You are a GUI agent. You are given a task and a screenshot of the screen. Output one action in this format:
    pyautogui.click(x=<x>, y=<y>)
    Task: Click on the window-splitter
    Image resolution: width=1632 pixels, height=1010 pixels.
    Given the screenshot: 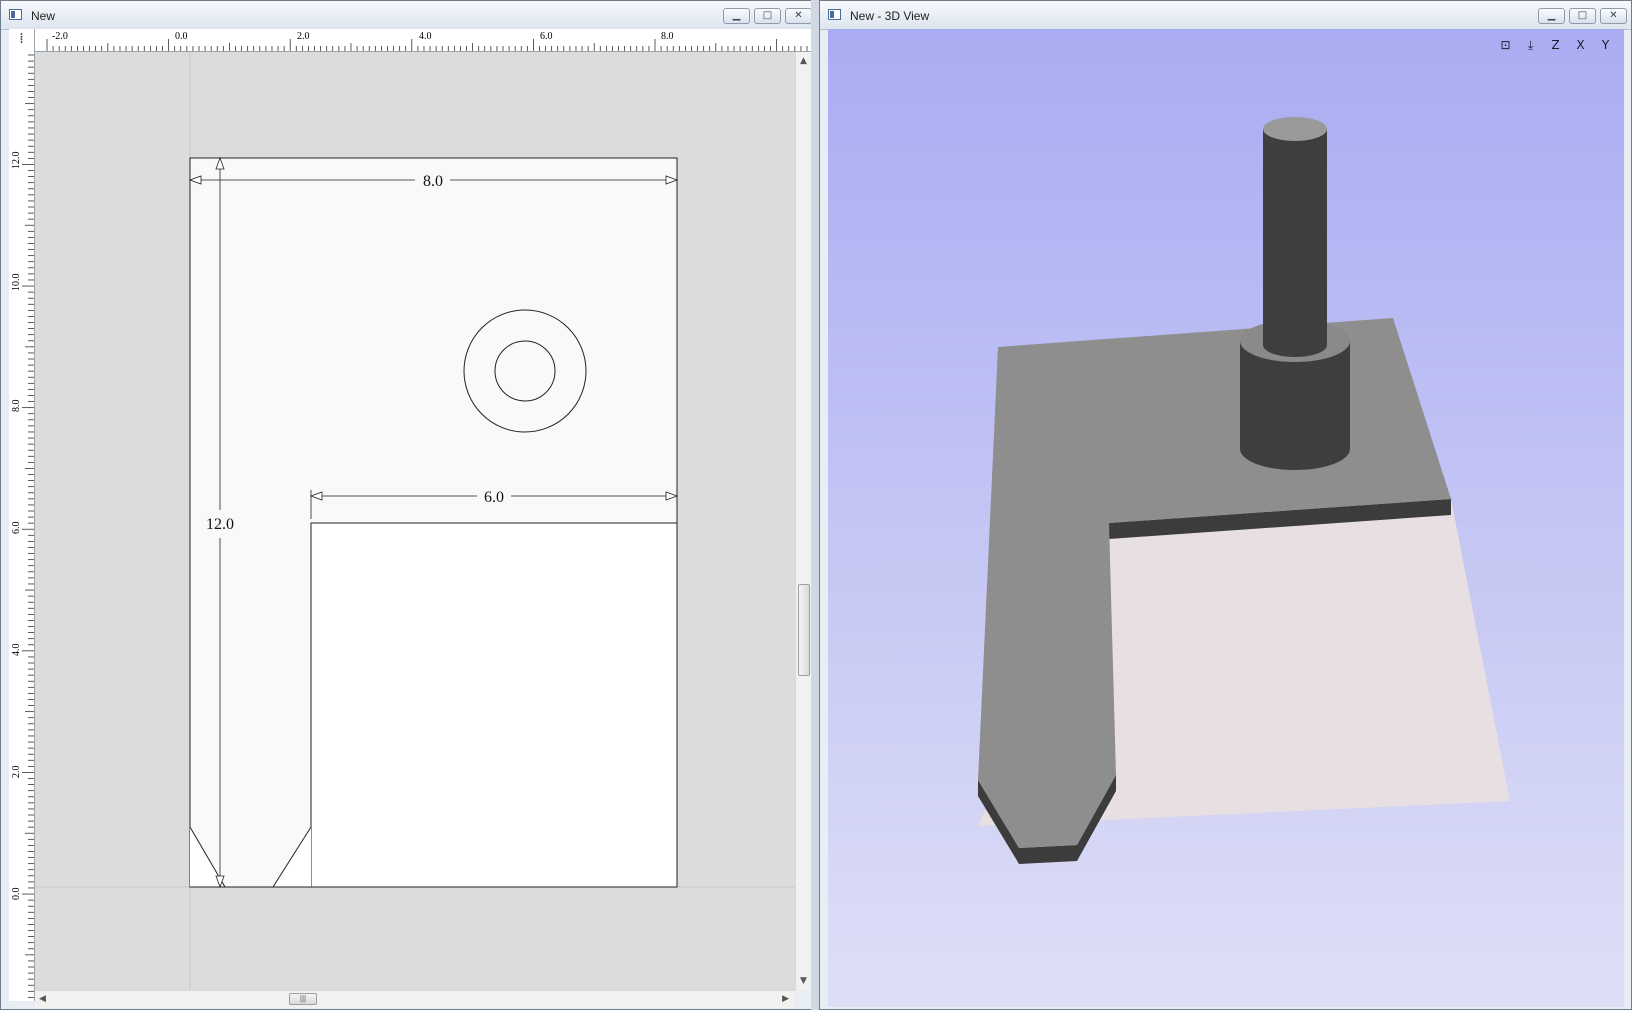 What is the action you would take?
    pyautogui.click(x=815, y=505)
    